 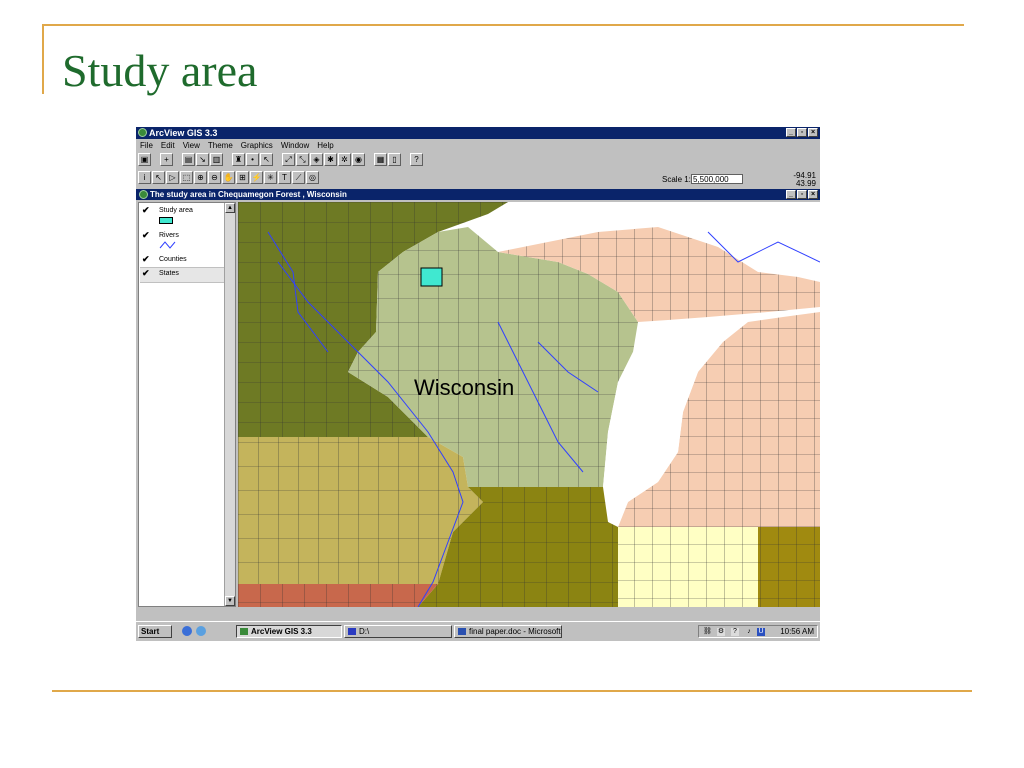 What do you see at coordinates (721, 632) in the screenshot?
I see `tray-tool-icon: ⚙` at bounding box center [721, 632].